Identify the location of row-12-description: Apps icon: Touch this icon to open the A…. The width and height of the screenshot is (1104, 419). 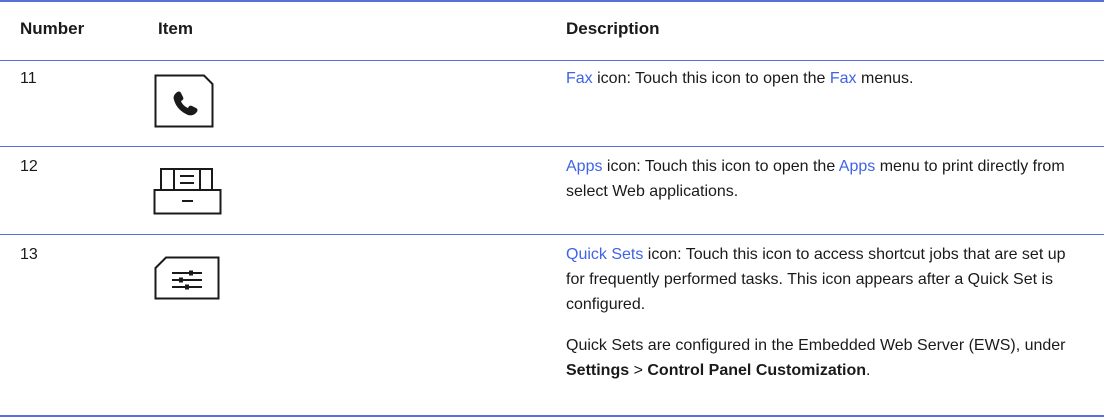
(826, 179).